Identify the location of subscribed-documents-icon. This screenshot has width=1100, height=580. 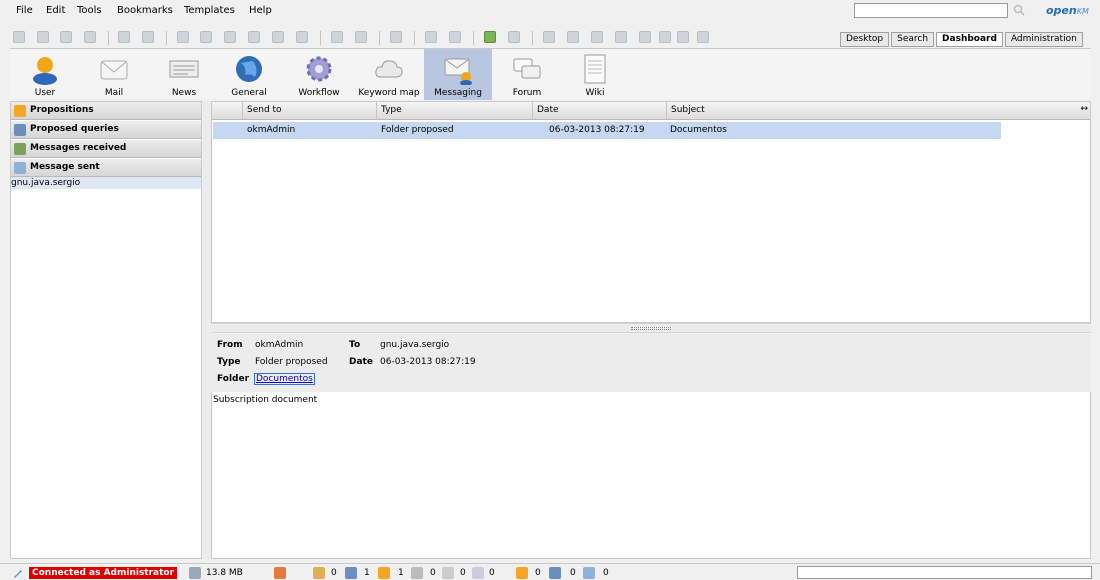
(384, 573).